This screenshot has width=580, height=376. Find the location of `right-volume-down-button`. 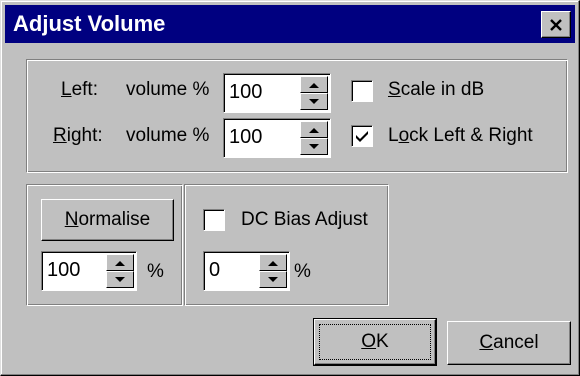

right-volume-down-button is located at coordinates (314, 146).